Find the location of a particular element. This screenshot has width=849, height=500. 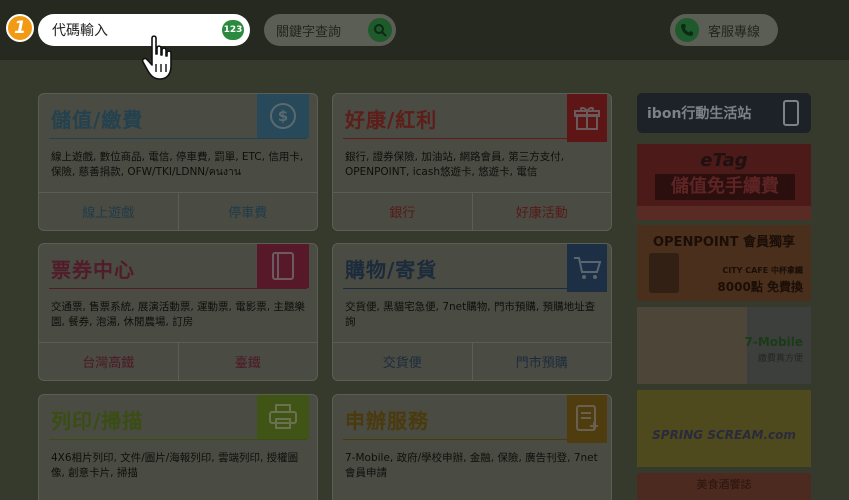

keyword-search-label: 關鍵字查詢 is located at coordinates (309, 32).